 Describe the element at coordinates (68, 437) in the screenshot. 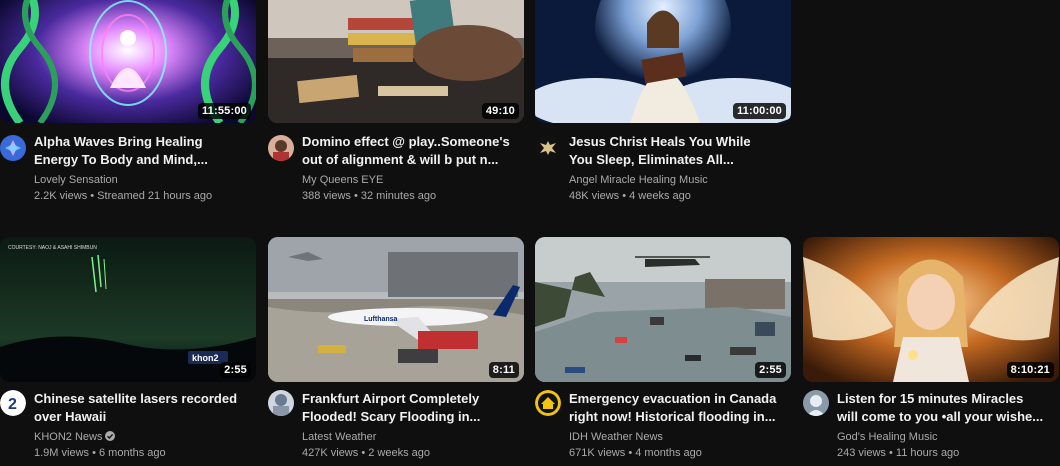

I see `channel-name-text: KHON2 News` at that location.